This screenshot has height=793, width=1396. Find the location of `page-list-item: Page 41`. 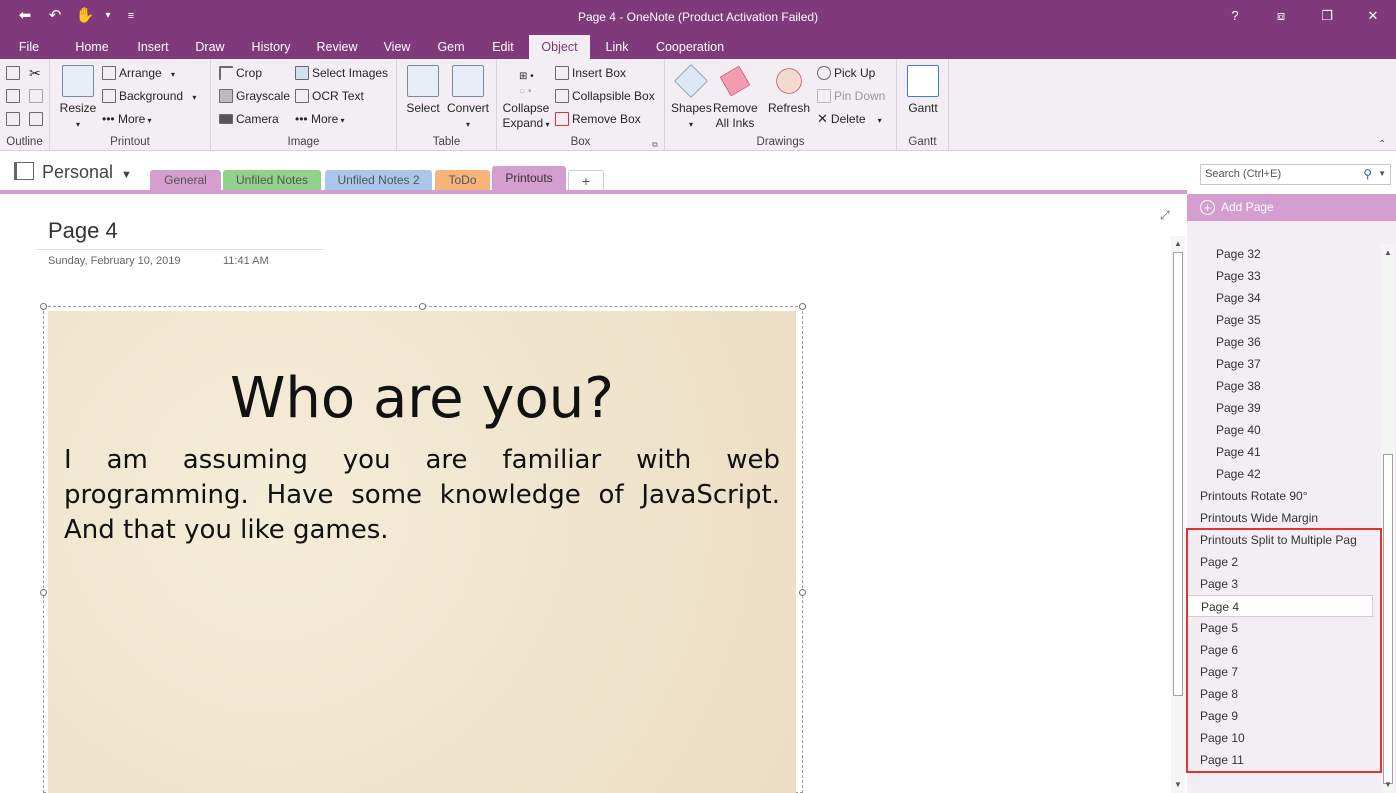

page-list-item: Page 41 is located at coordinates (1284, 452).